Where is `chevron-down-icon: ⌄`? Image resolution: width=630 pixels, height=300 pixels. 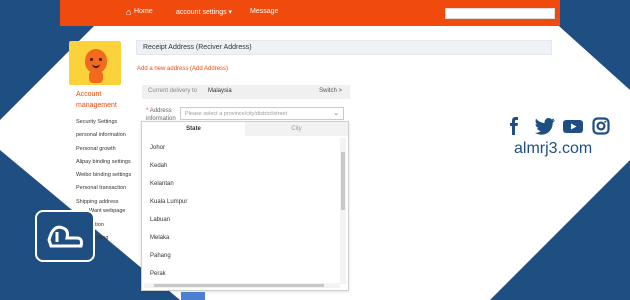
chevron-down-icon: ⌄ is located at coordinates (336, 113).